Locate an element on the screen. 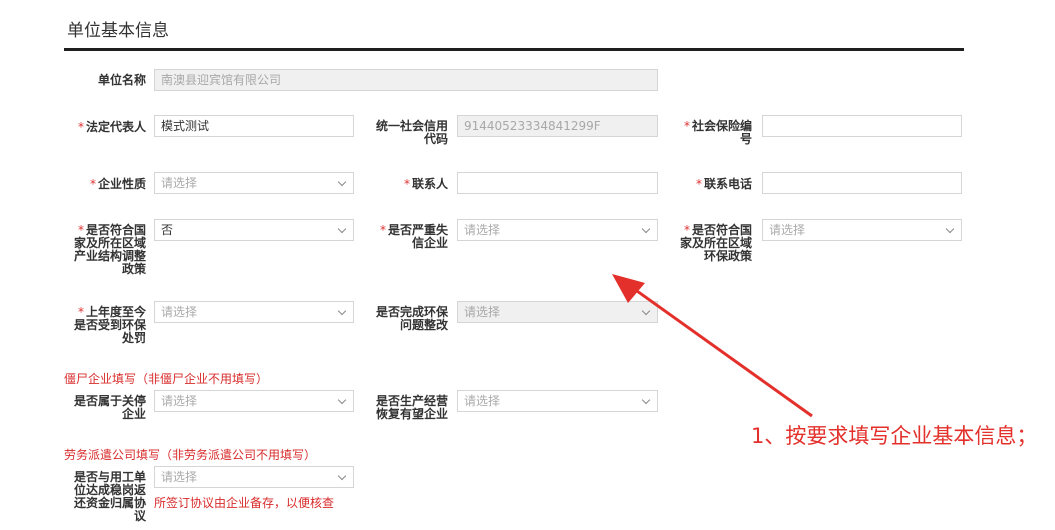 The image size is (1055, 530). annotation-text: 1、按要求填写企业基本信息； is located at coordinates (894, 436).